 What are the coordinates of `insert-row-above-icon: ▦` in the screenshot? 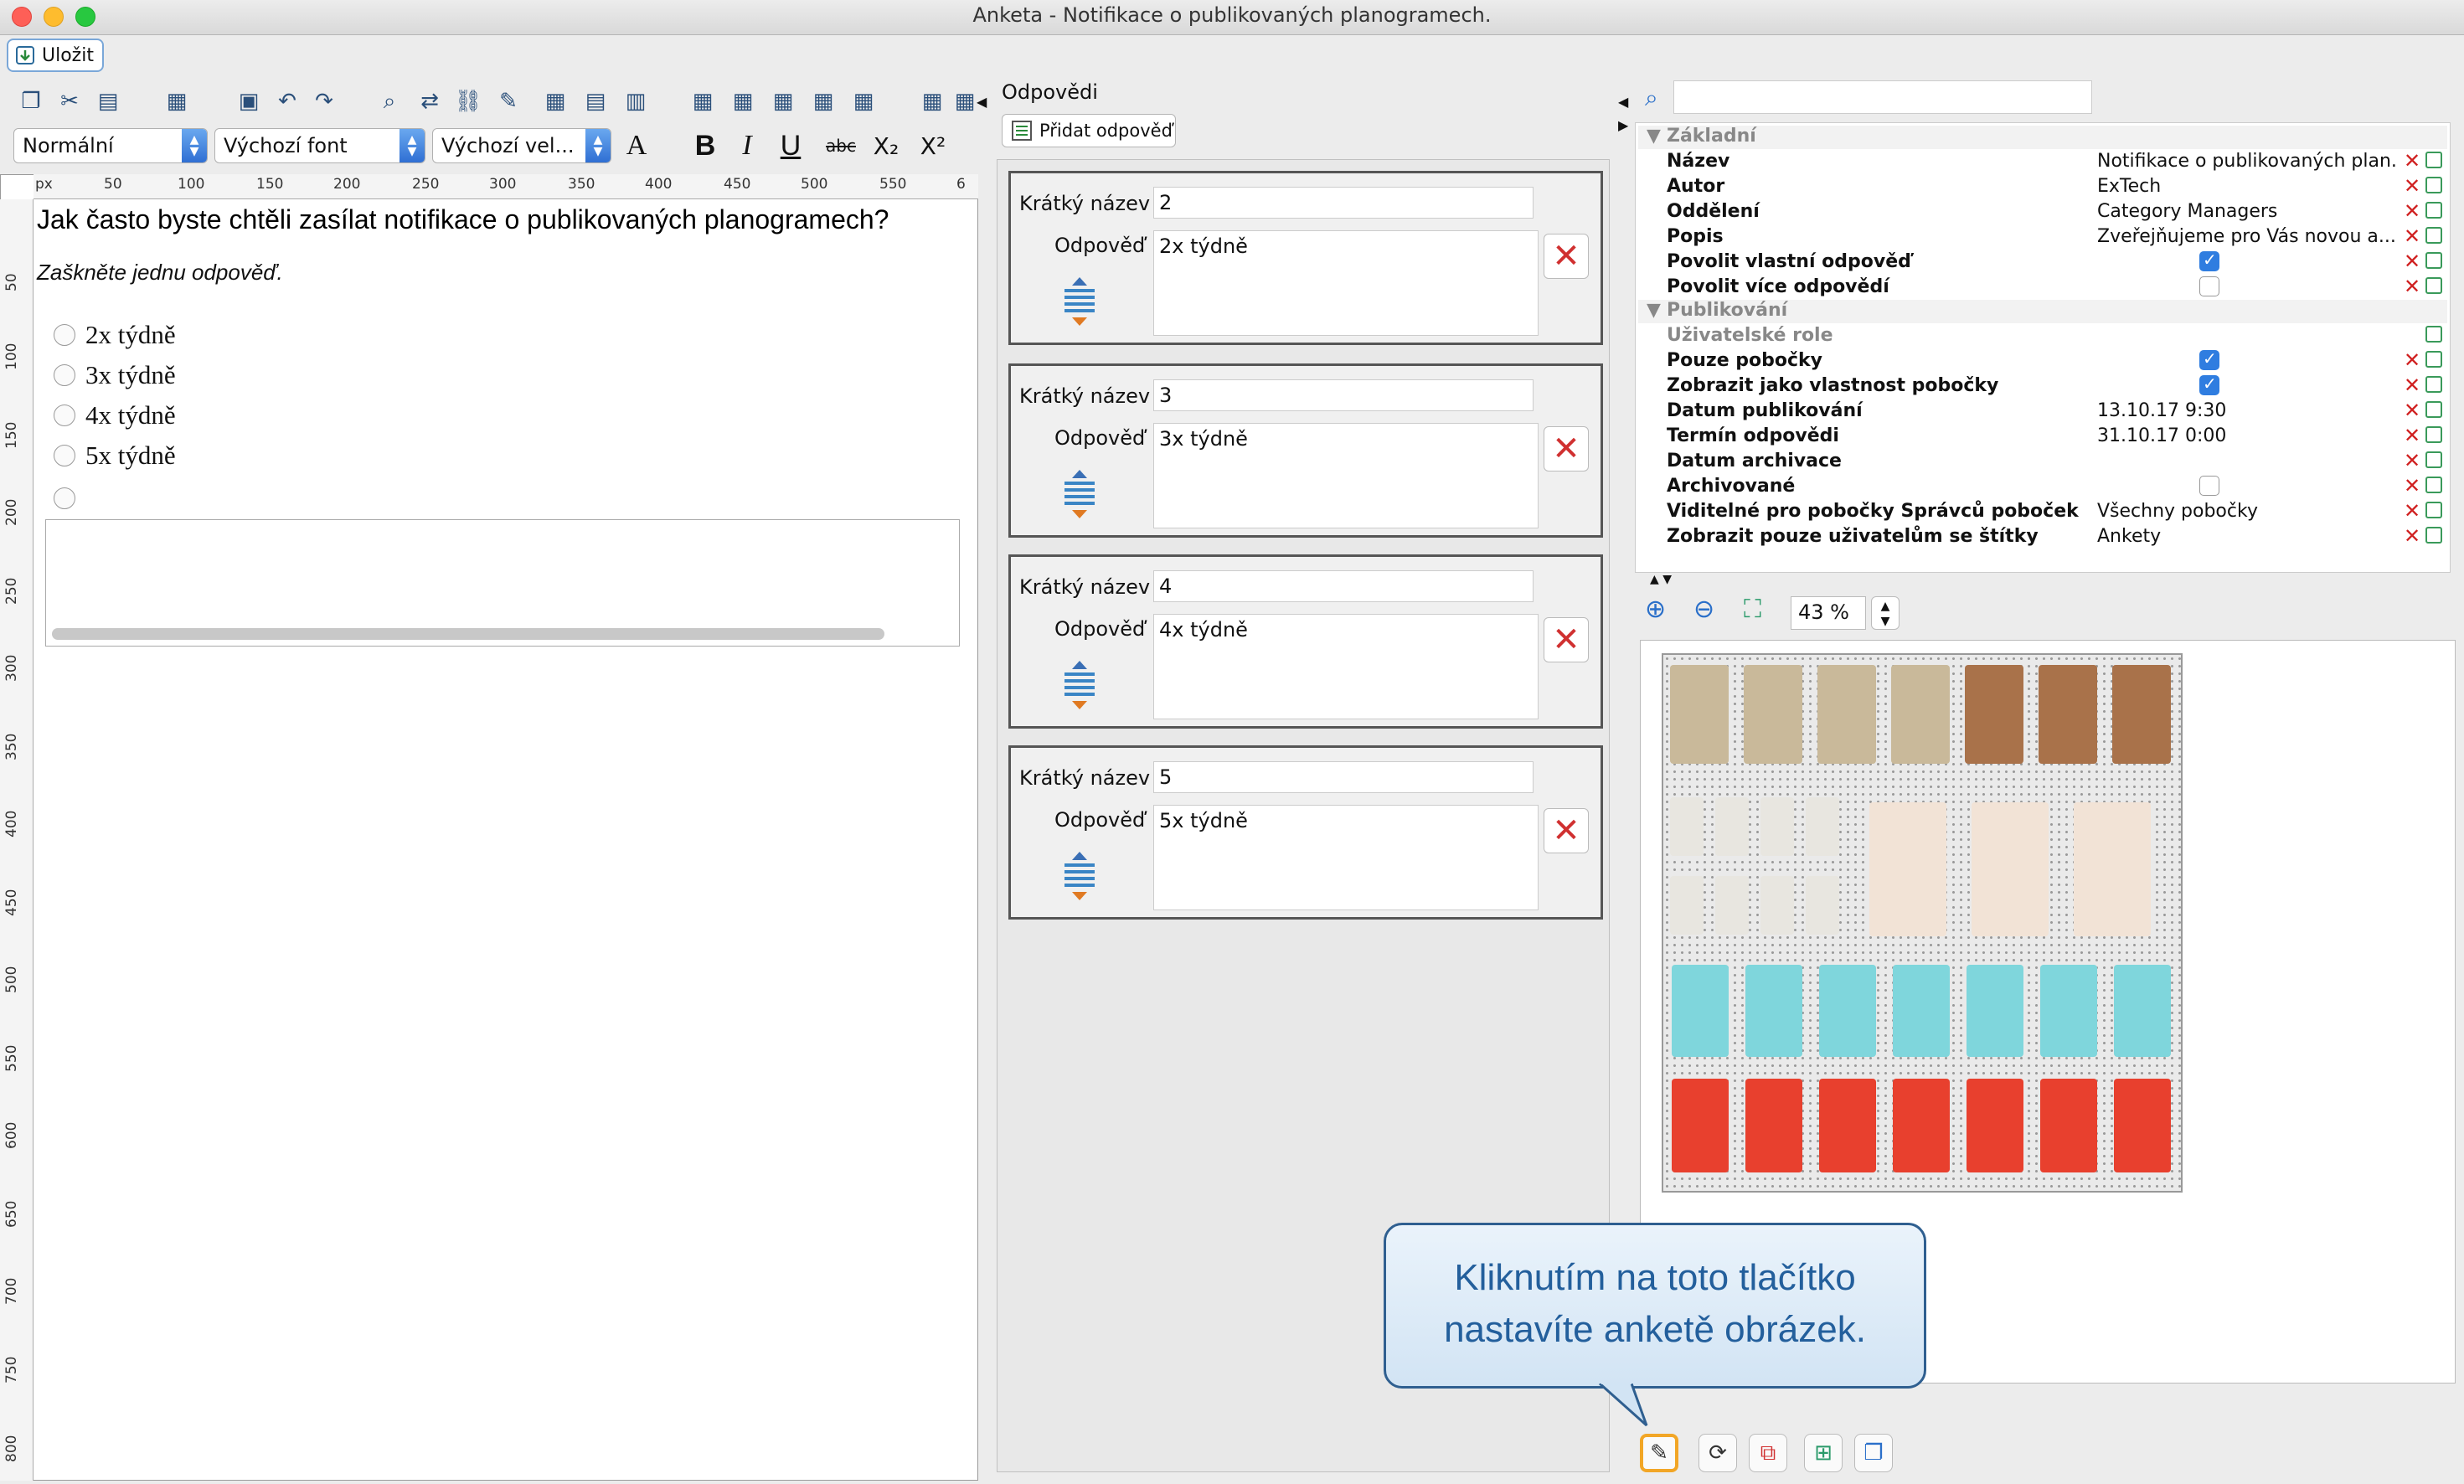 It's located at (702, 101).